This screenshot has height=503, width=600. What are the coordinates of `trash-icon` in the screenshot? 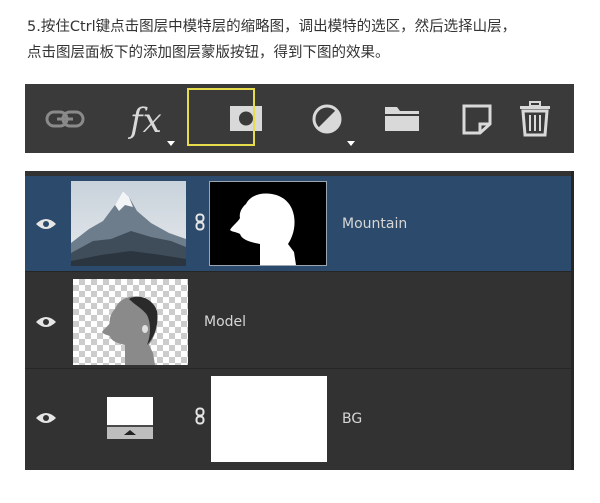 It's located at (535, 119).